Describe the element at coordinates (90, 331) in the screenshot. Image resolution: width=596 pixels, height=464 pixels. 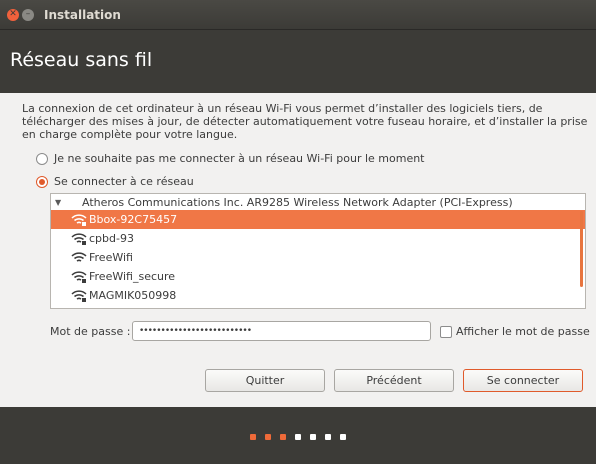
I see `password-label: Mot de passe :` at that location.